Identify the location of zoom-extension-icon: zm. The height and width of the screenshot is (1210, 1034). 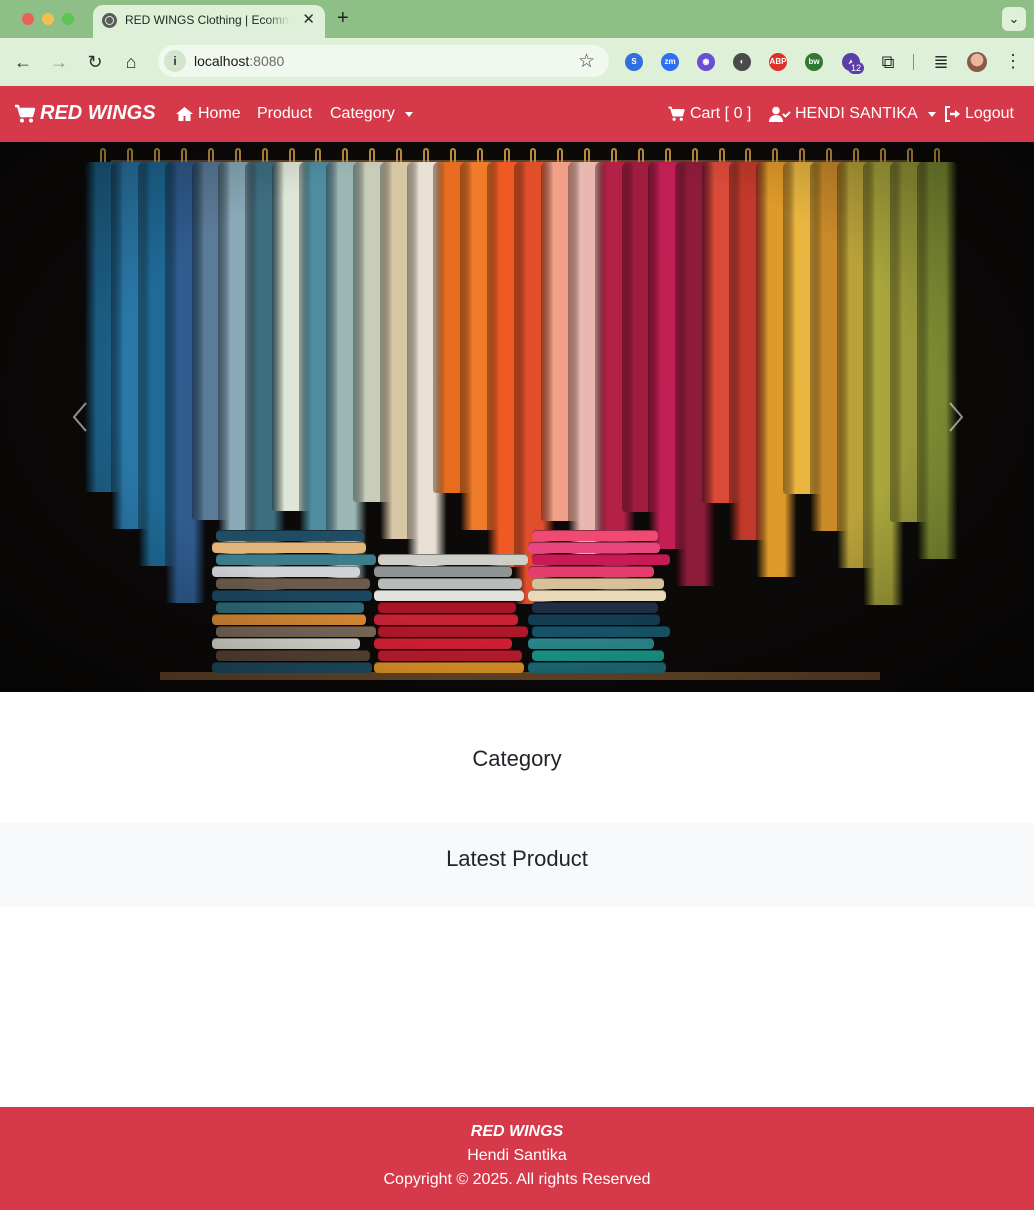
(670, 62).